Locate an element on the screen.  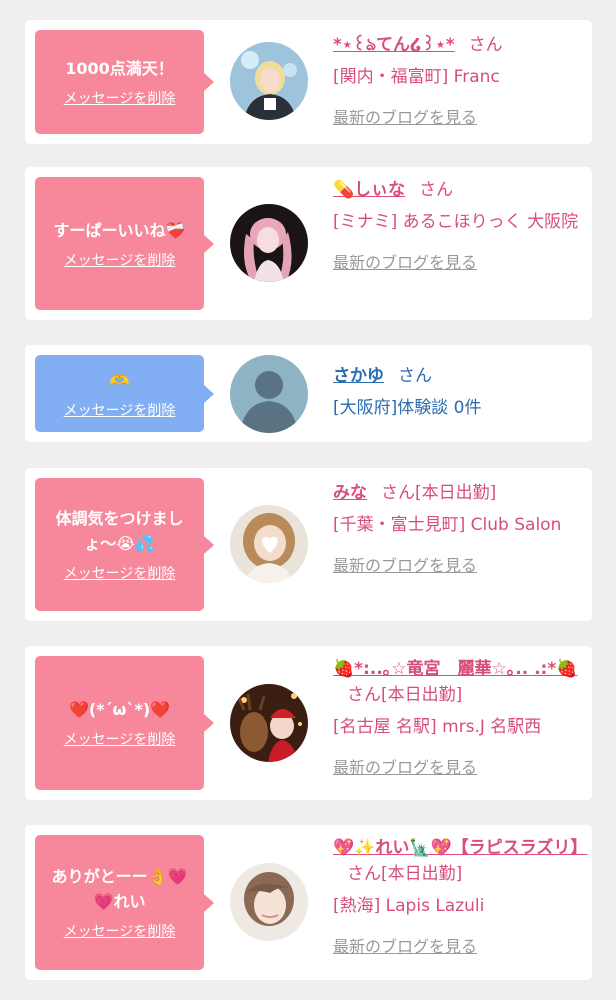
name-line: 💖✨れい🗽💖【ラピスラズリ】さん[本日出勤] is located at coordinates (460, 861).